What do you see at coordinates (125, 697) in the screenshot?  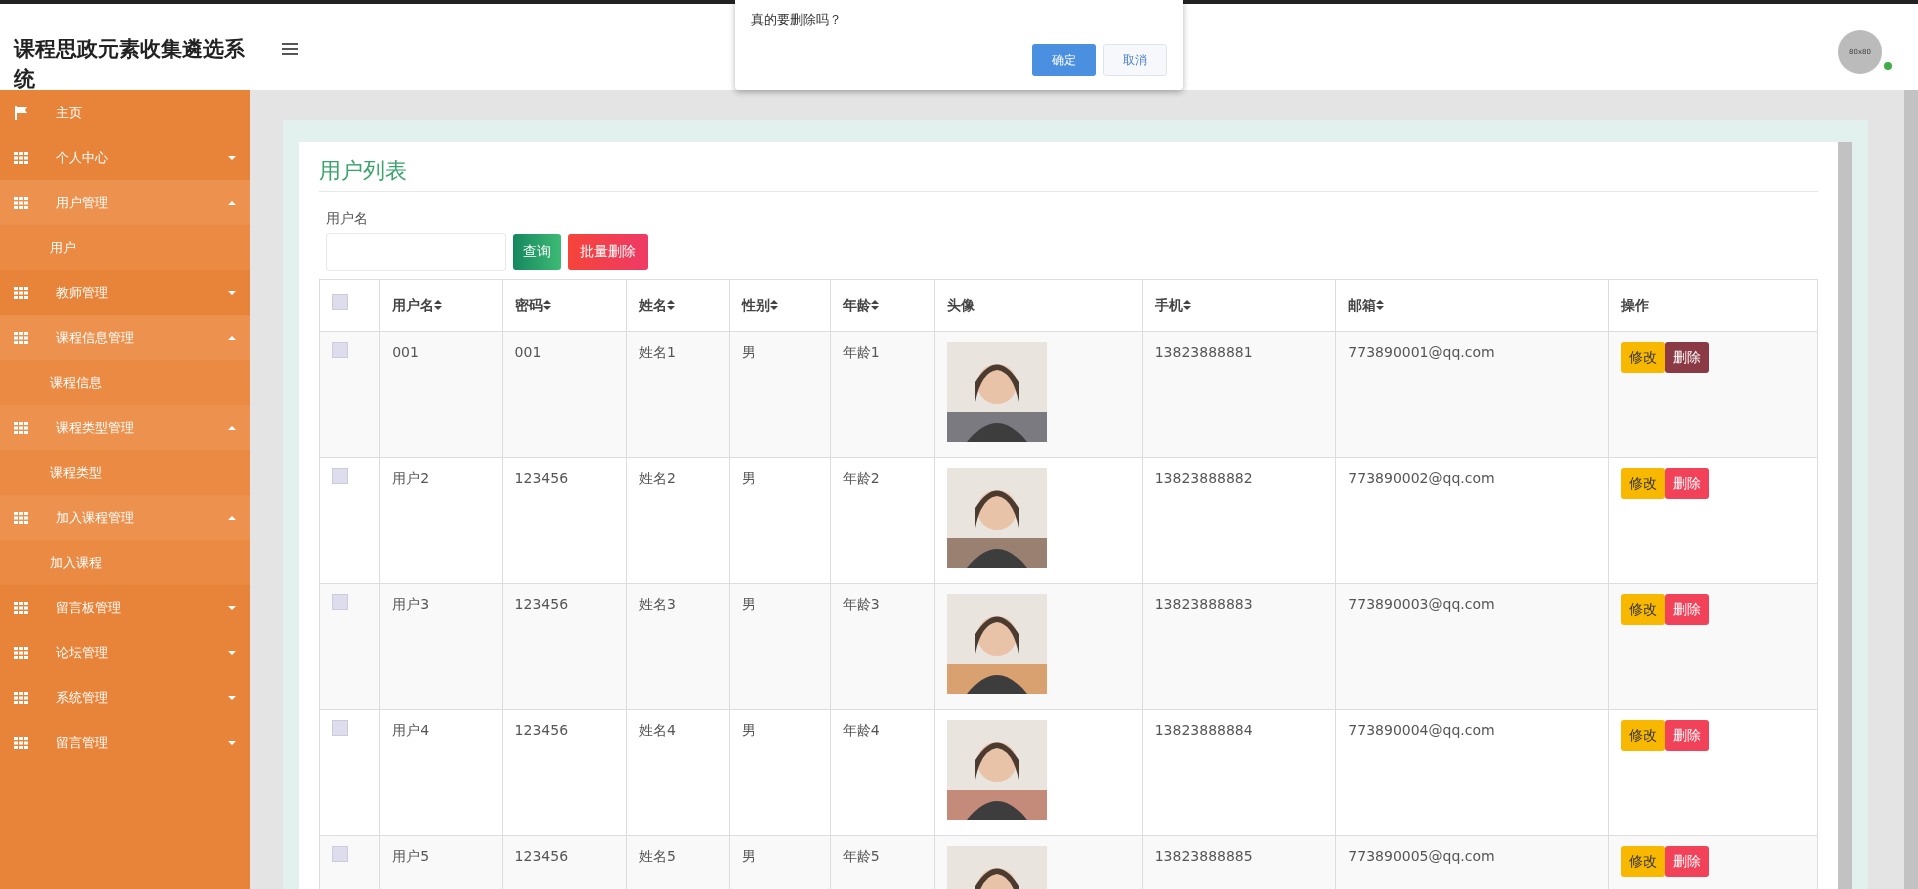 I see `sidebar-item: 系统管理` at bounding box center [125, 697].